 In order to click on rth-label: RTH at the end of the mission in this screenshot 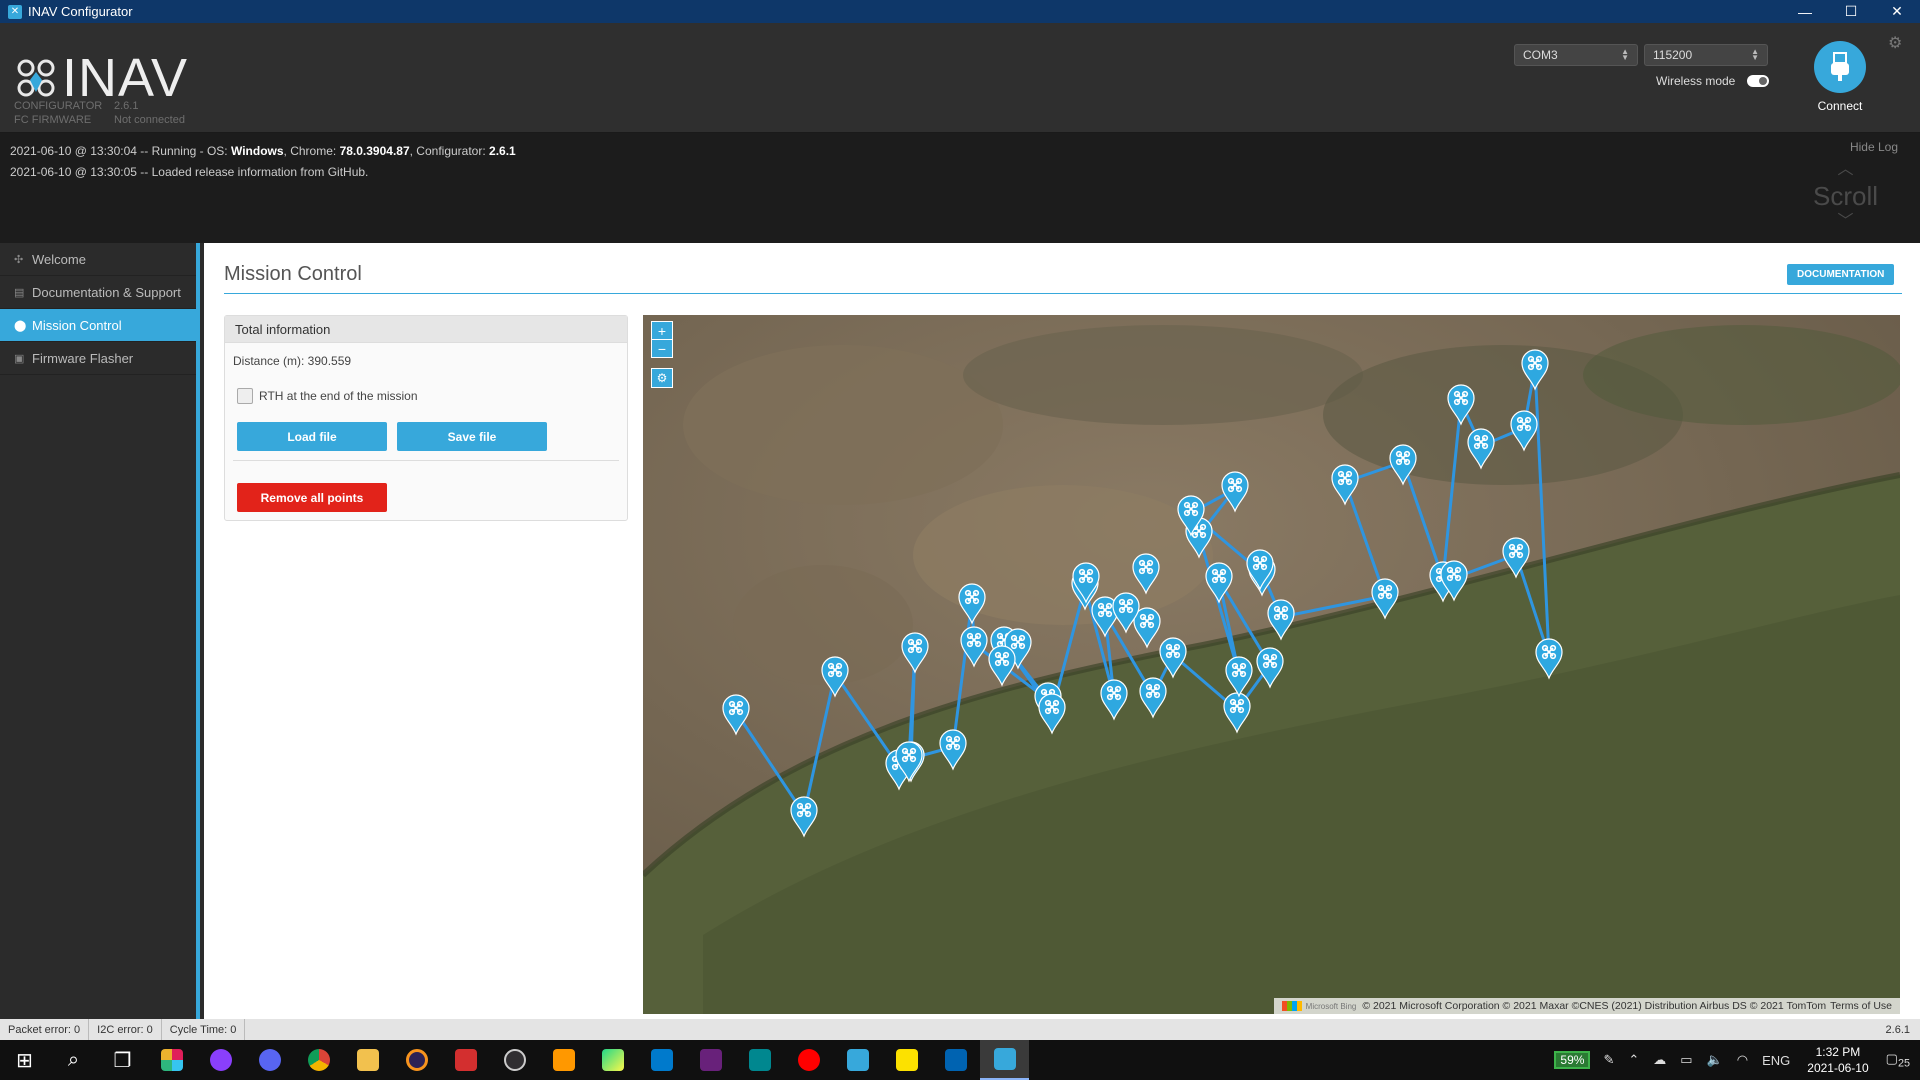, I will do `click(338, 396)`.